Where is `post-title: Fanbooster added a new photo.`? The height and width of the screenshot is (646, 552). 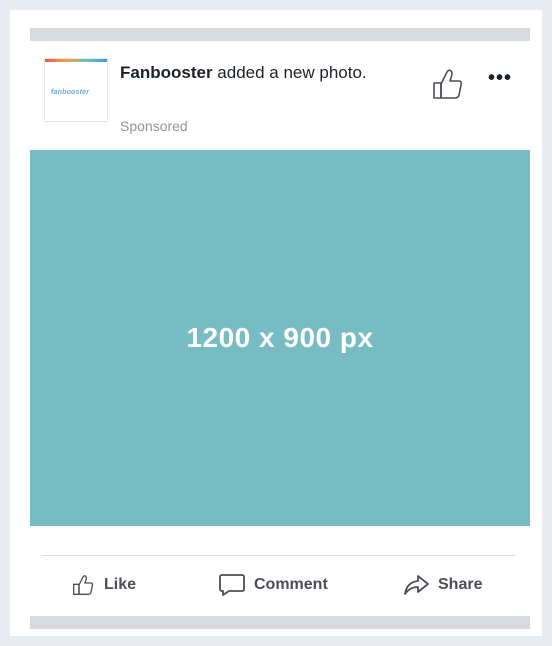 post-title: Fanbooster added a new photo. is located at coordinates (255, 73).